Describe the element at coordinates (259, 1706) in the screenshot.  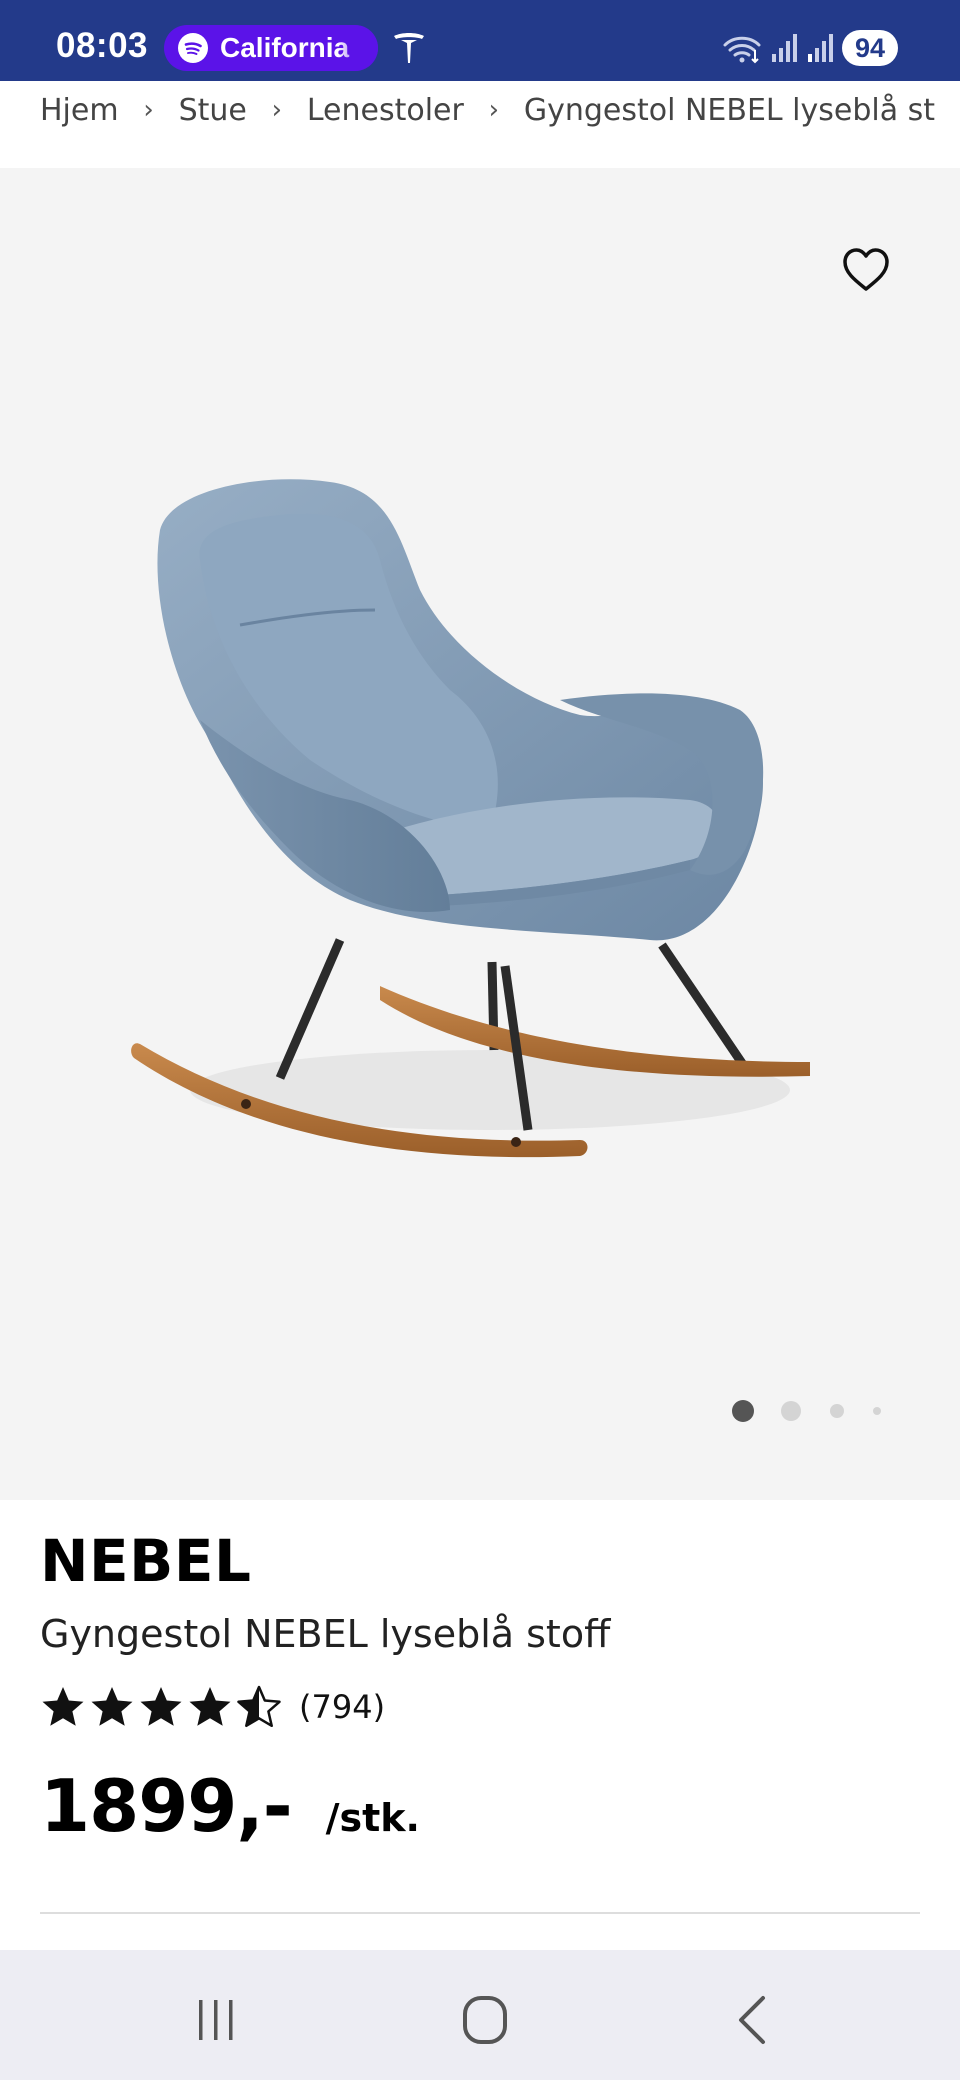
I see `star-half-icon` at that location.